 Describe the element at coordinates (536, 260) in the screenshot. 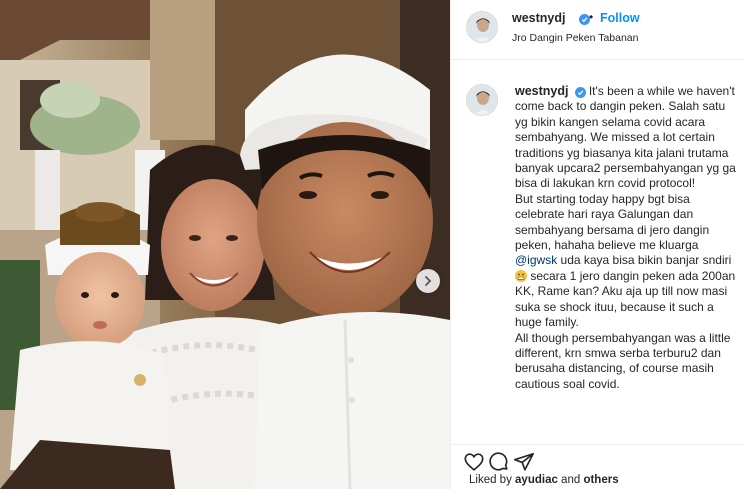

I see `mention-link: @igwsk` at that location.